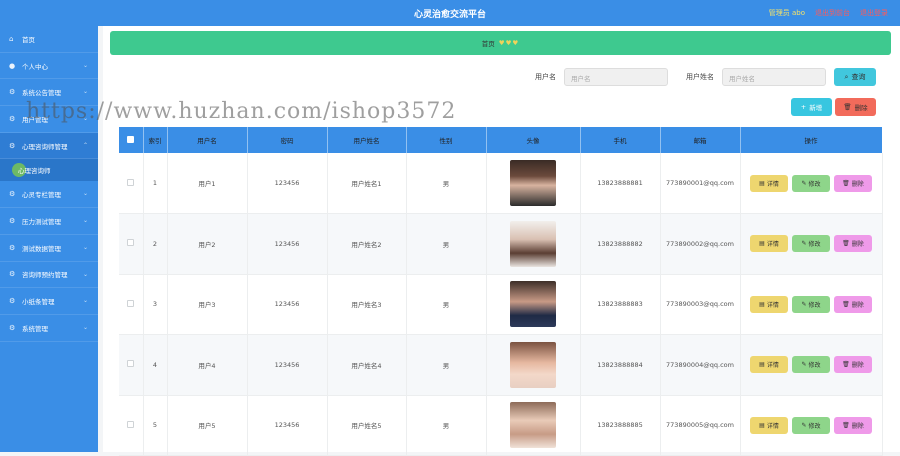 The width and height of the screenshot is (900, 456). What do you see at coordinates (855, 107) in the screenshot?
I see `batch-delete-button: 🗑 删除` at bounding box center [855, 107].